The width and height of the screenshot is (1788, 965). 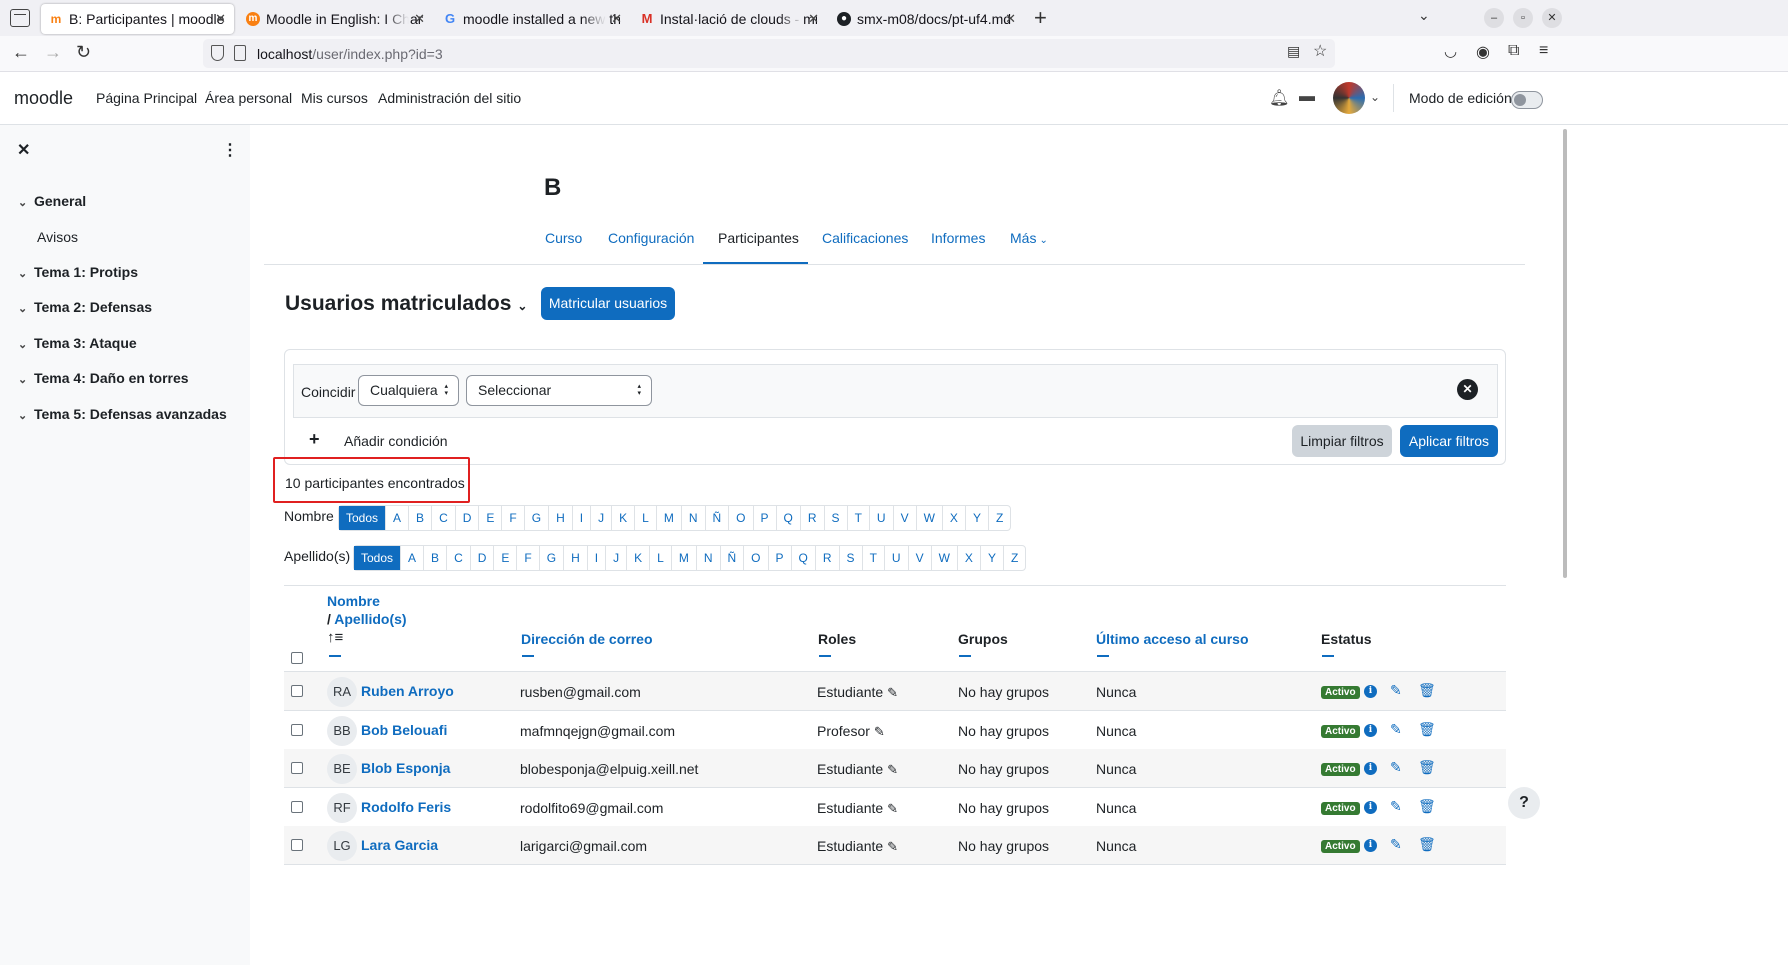 I want to click on menu-icon: ≡, so click(x=1543, y=51).